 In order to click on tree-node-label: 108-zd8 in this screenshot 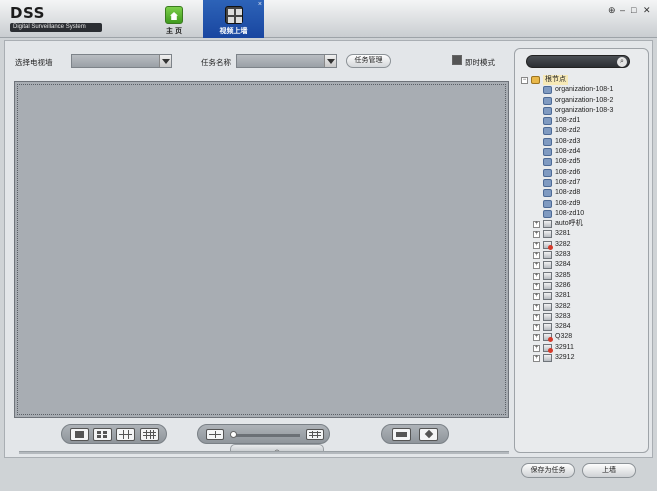, I will do `click(568, 193)`.